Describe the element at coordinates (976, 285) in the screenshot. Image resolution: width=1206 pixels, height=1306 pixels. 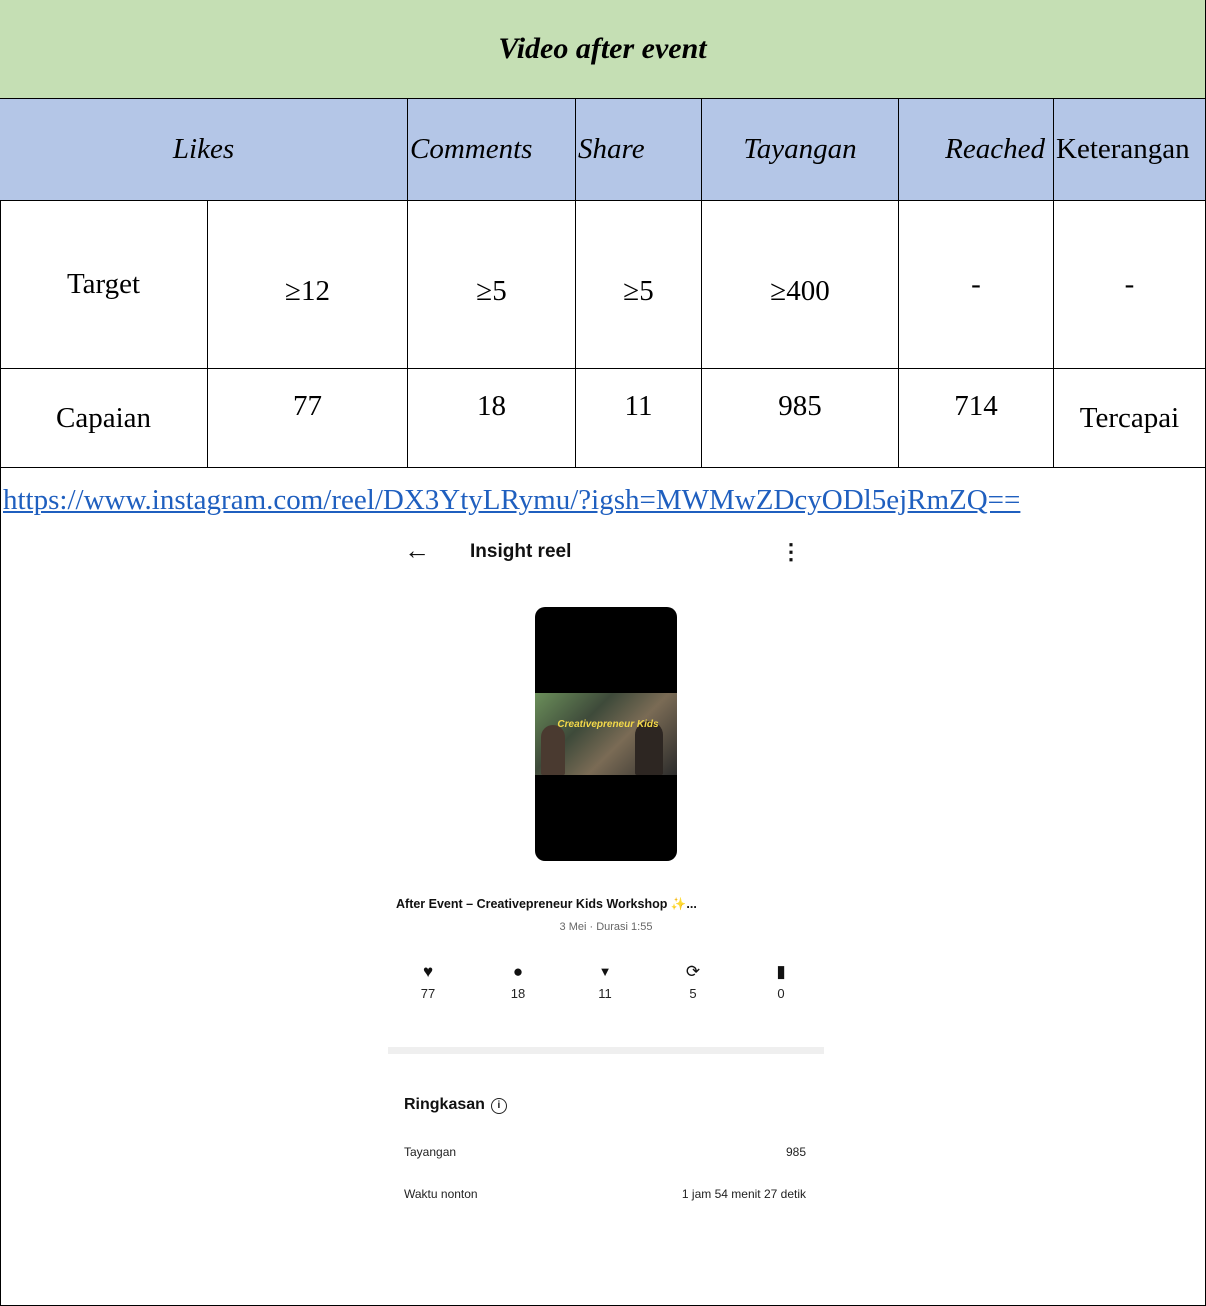
I see `target-reached: -` at that location.